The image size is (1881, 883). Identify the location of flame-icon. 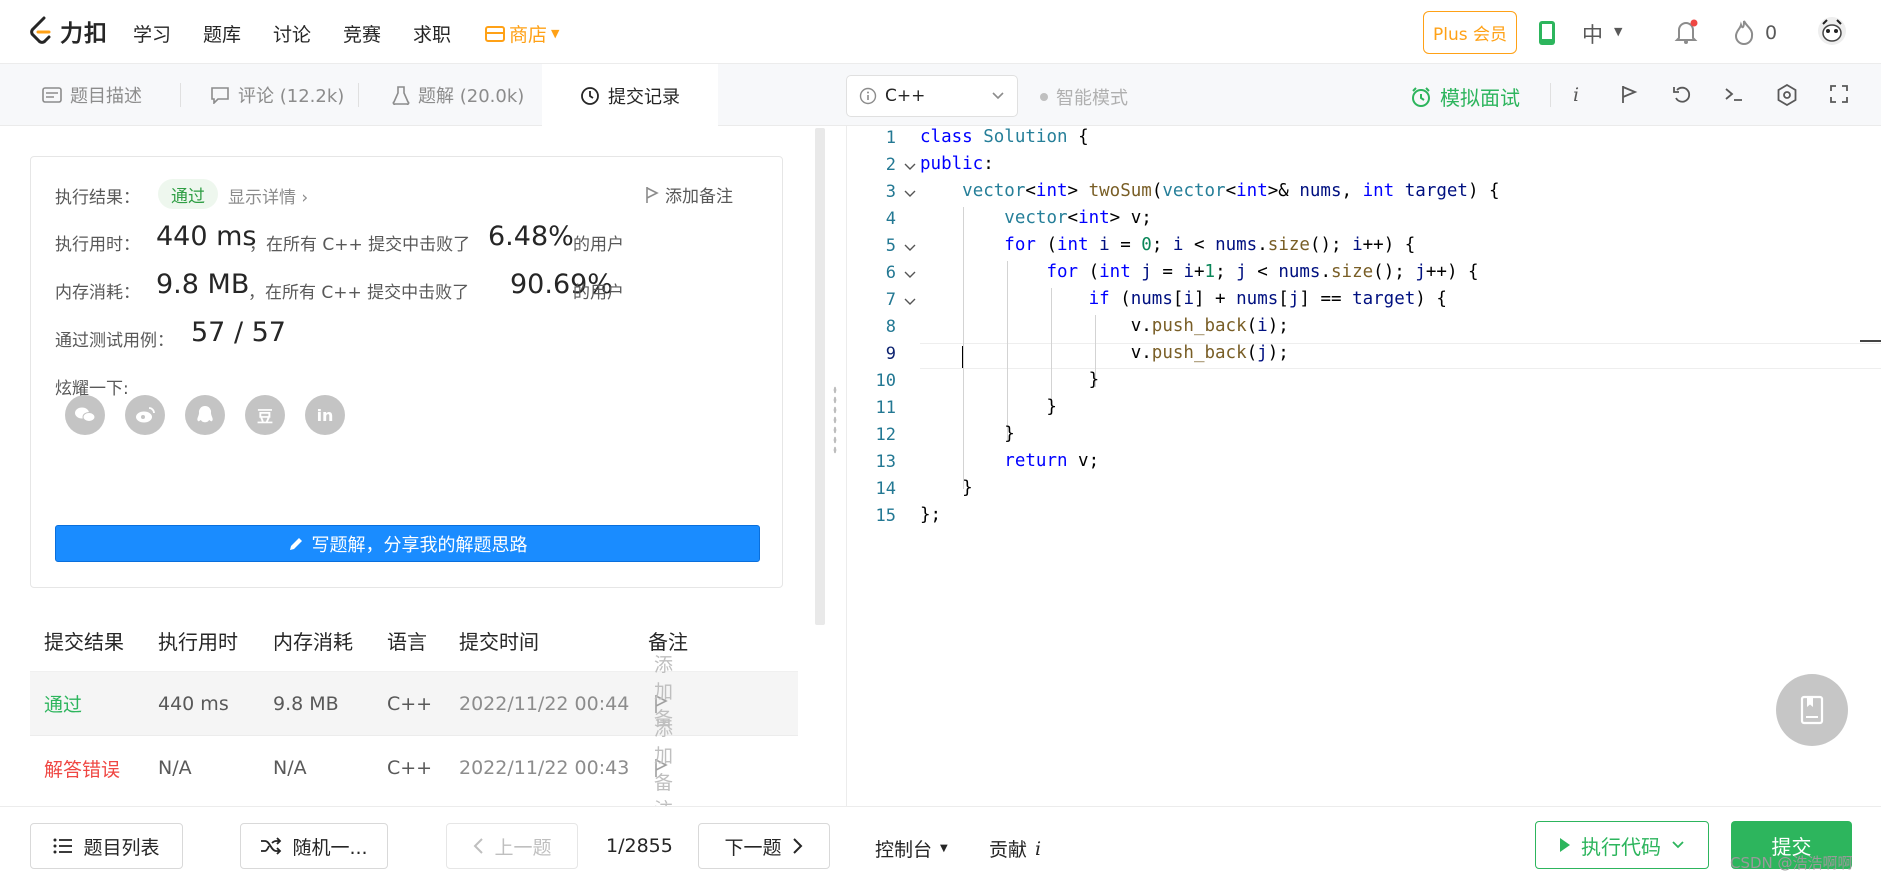
(1744, 32).